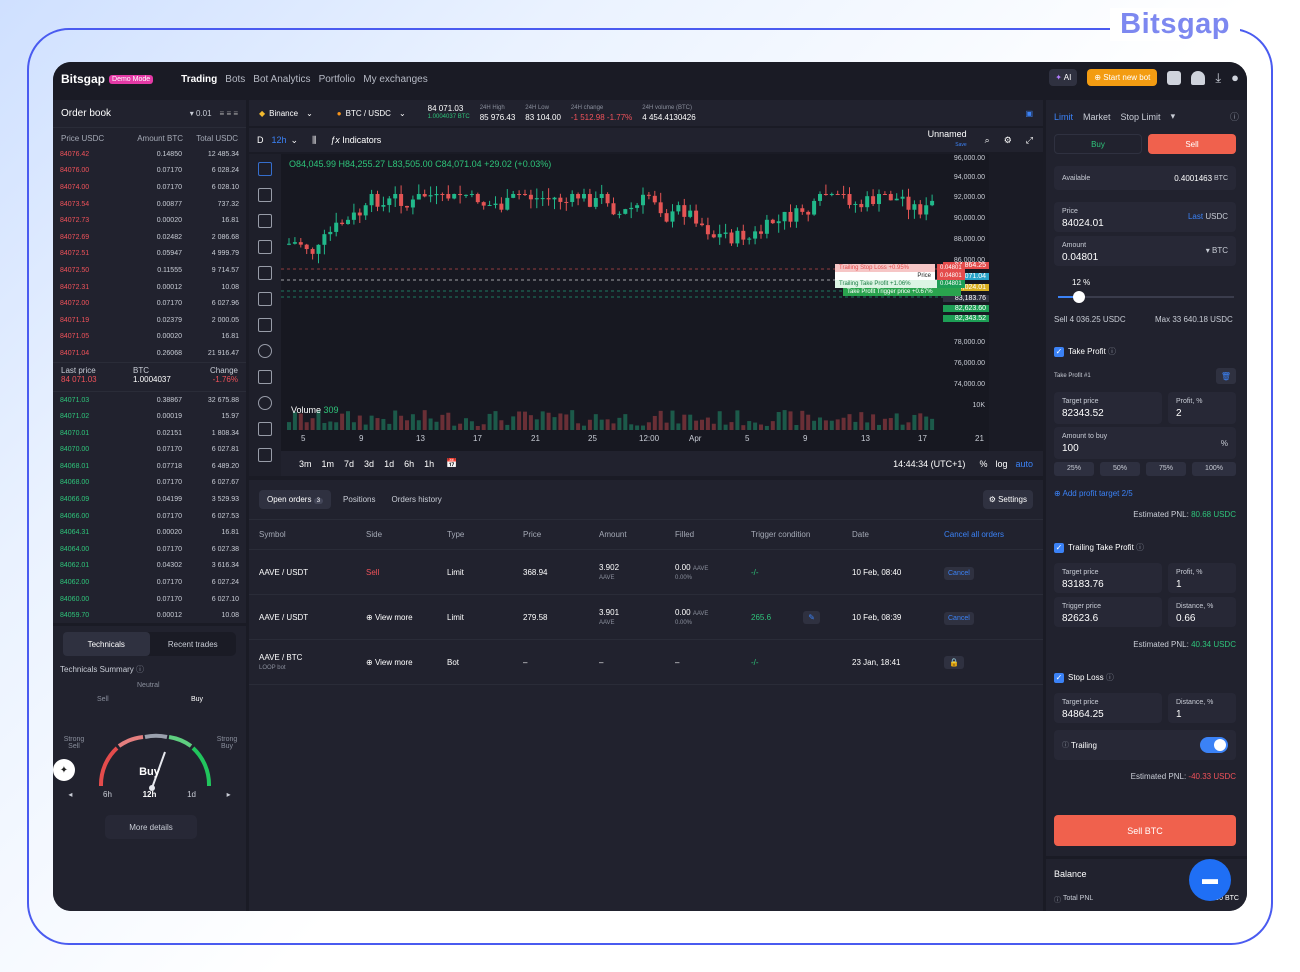  What do you see at coordinates (191, 794) in the screenshot?
I see `tf-1d: 1d` at bounding box center [191, 794].